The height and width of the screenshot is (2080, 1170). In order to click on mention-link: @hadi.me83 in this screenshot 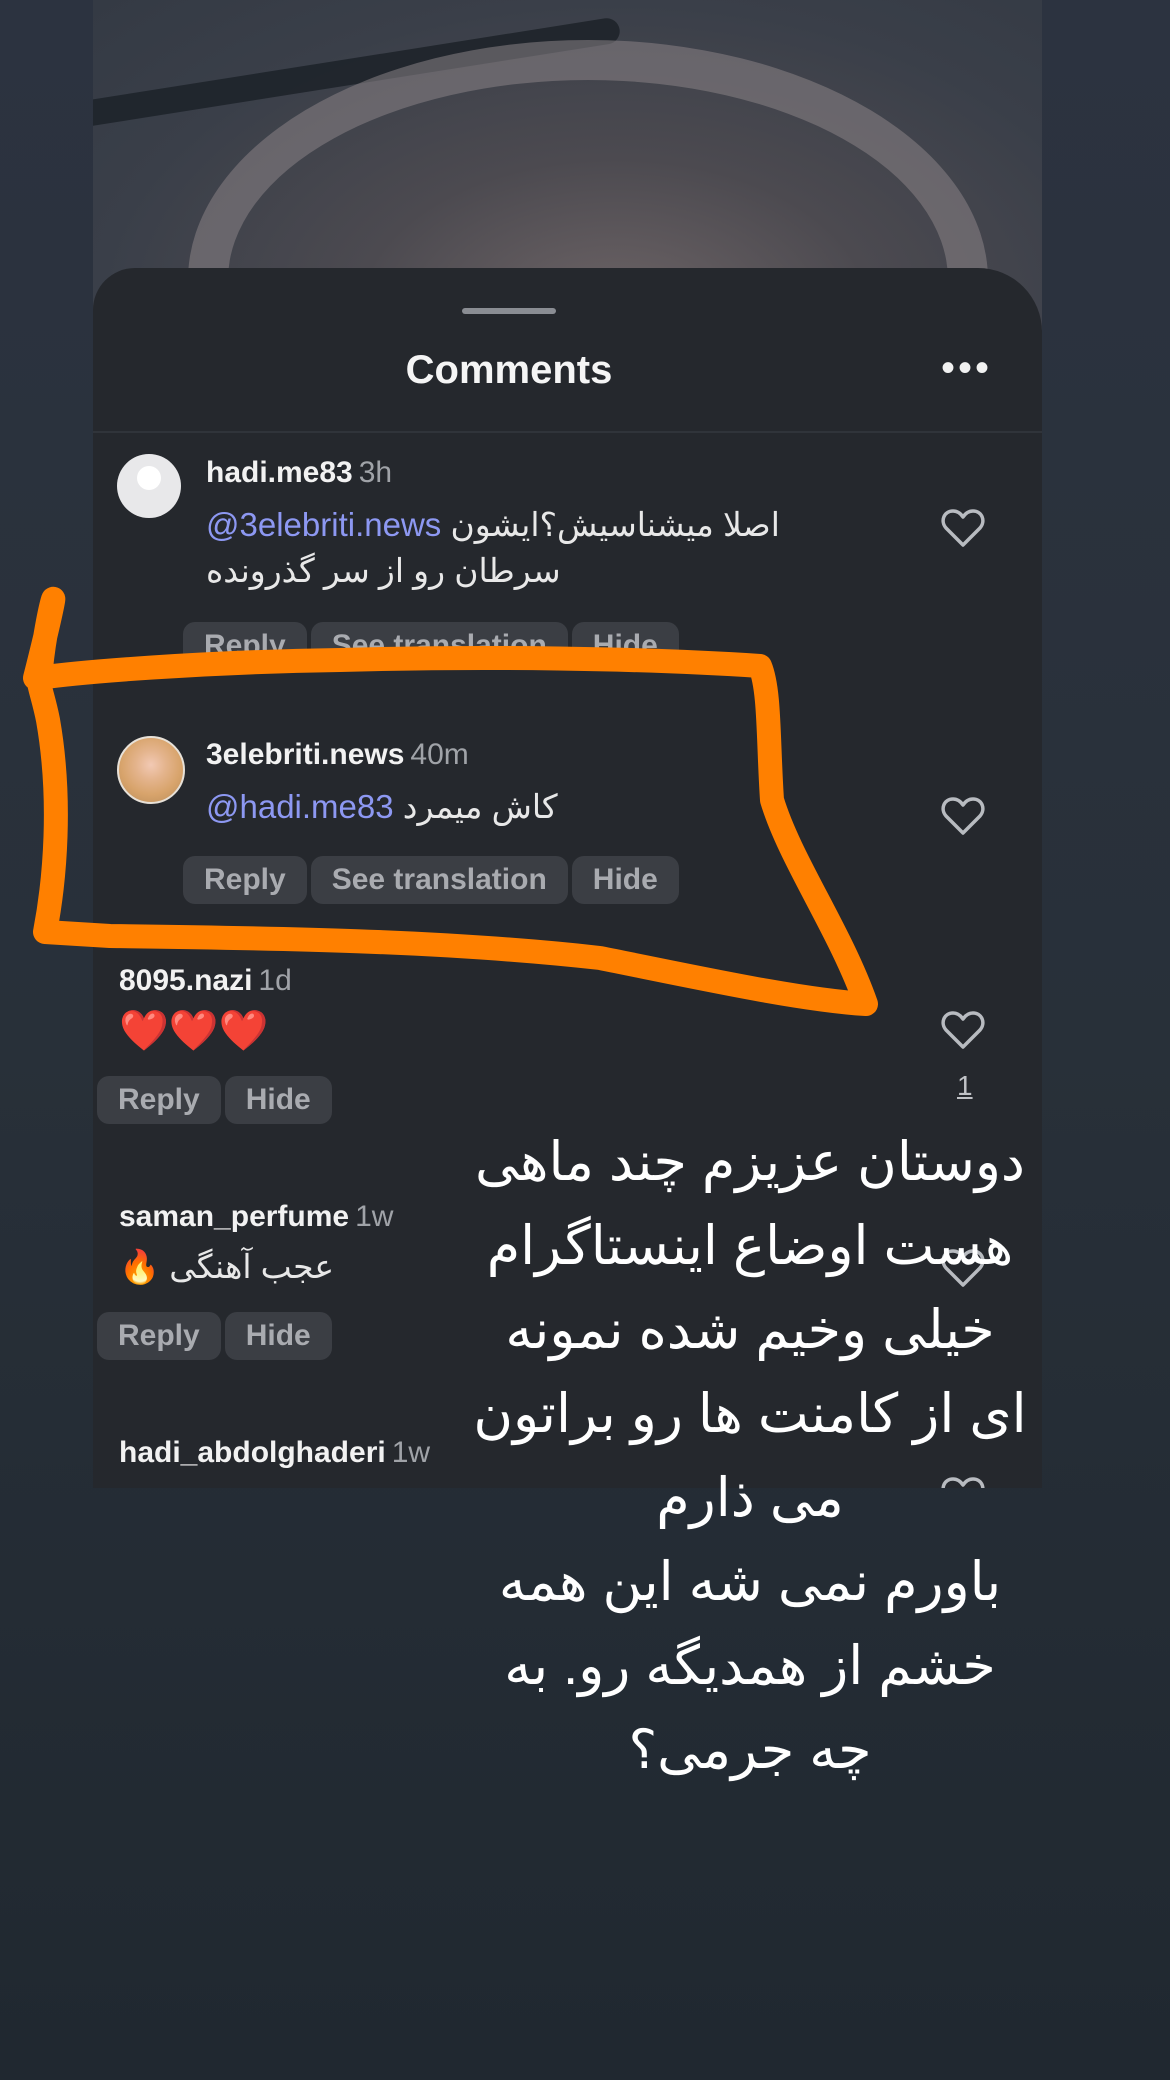, I will do `click(300, 806)`.